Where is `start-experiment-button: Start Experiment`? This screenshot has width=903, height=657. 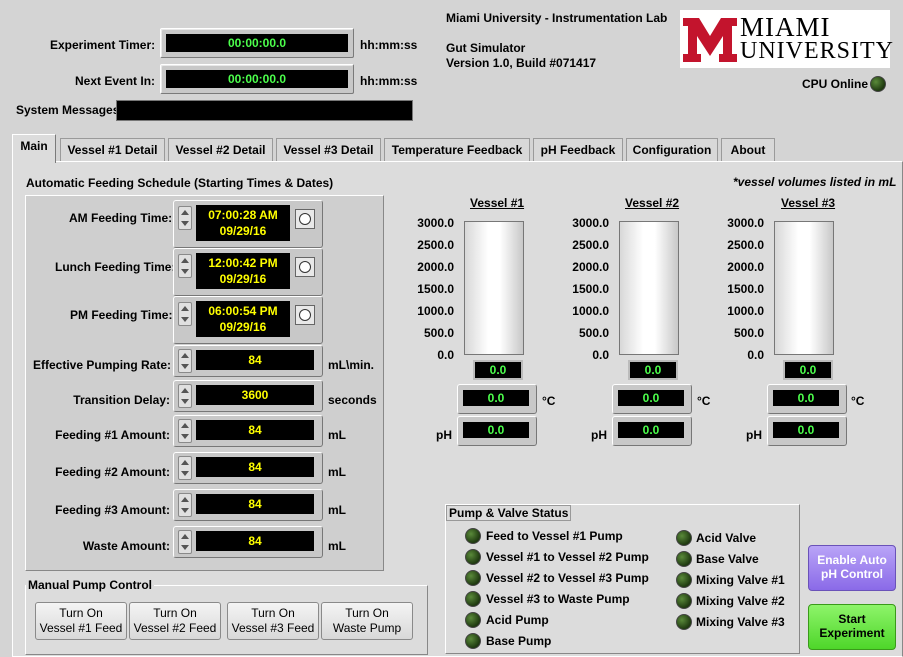 start-experiment-button: Start Experiment is located at coordinates (852, 627).